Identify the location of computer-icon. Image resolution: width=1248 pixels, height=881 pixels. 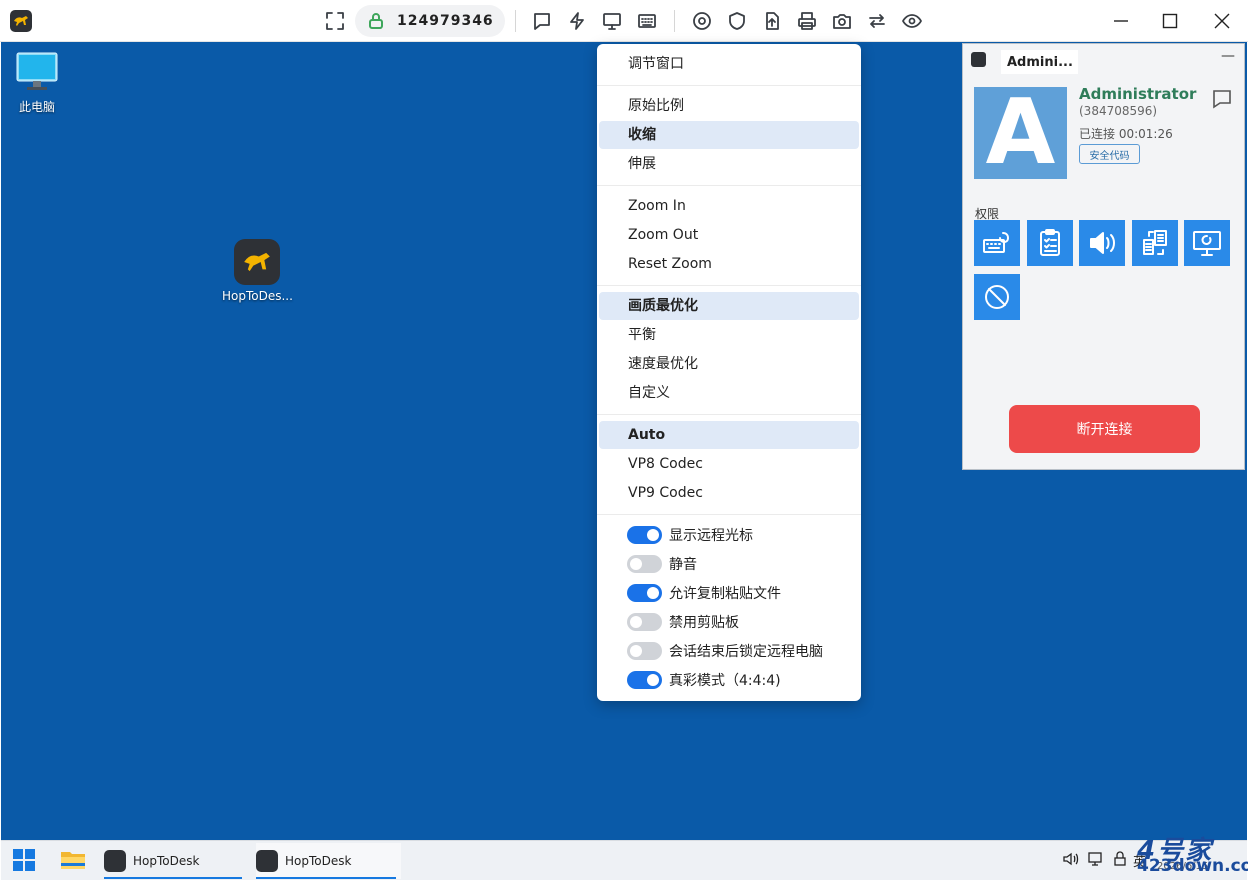
(37, 71).